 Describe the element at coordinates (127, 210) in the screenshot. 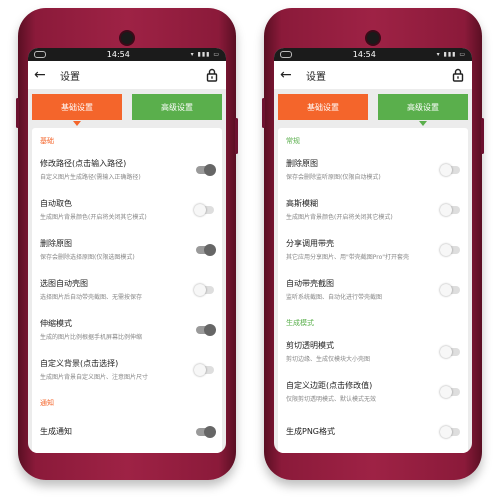

I see `setting-row-auto-color: 自动取色 生成图片背景颜色(开启将关闭其它模式)` at that location.